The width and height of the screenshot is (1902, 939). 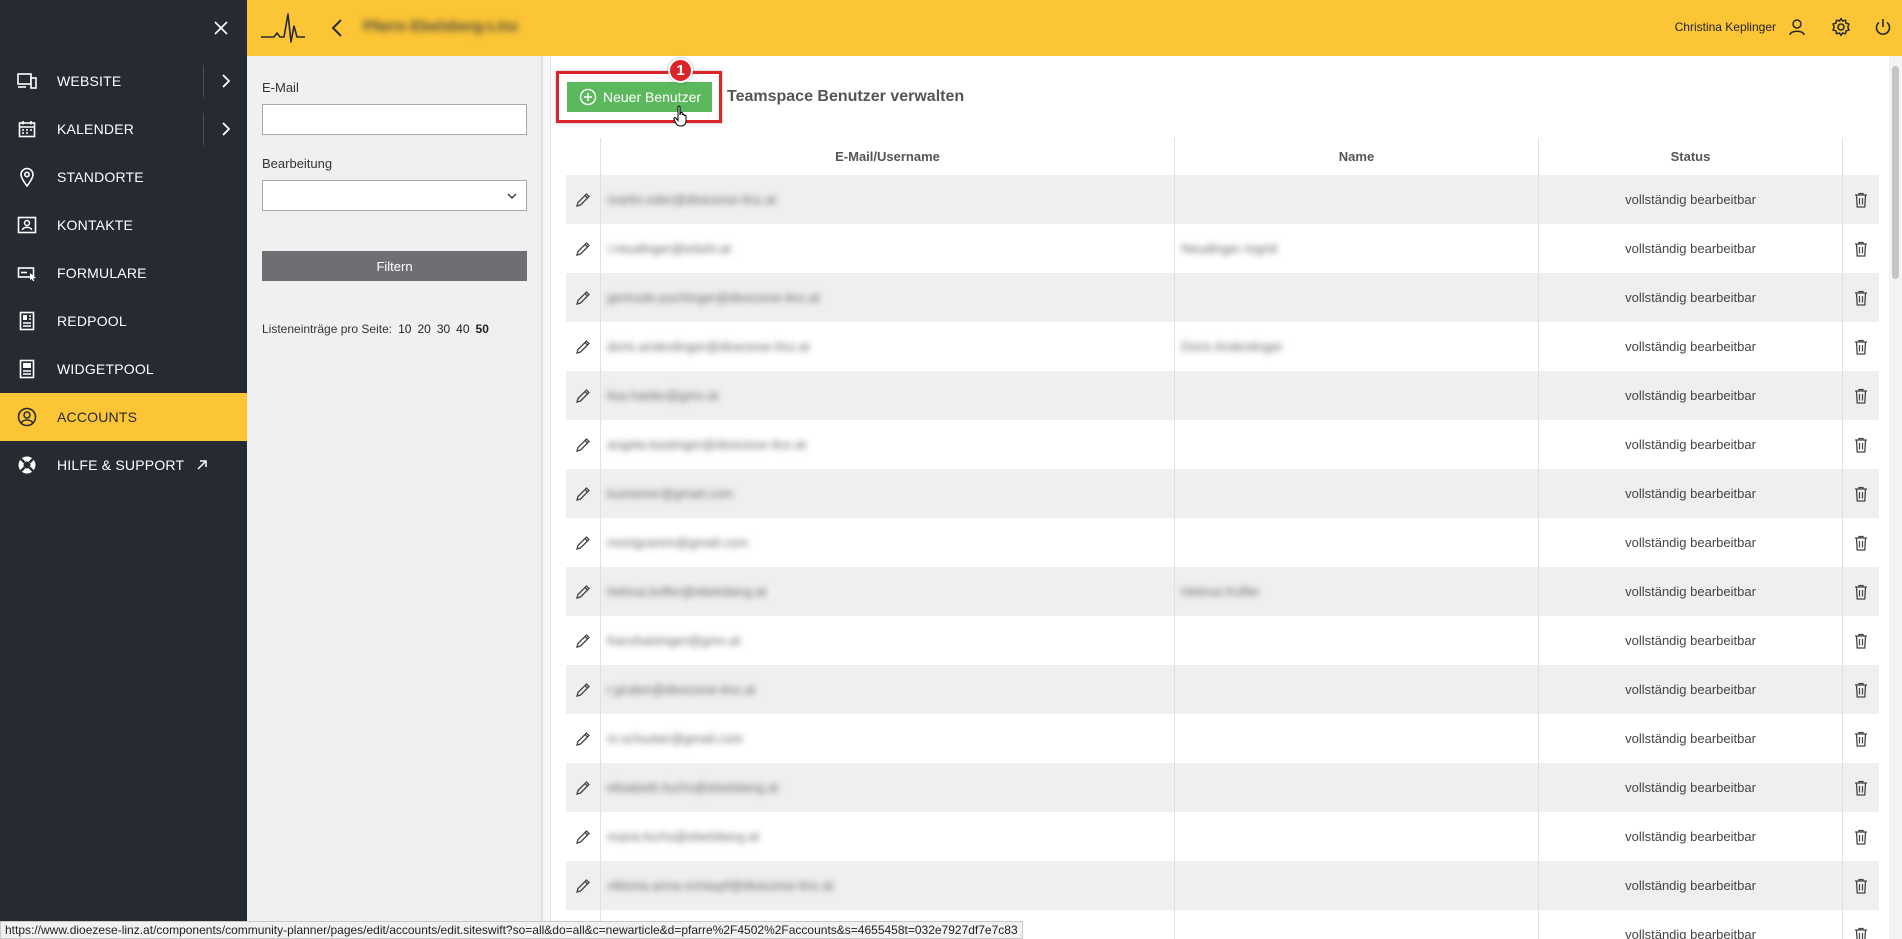 I want to click on per-page-option-10: 10, so click(x=404, y=329).